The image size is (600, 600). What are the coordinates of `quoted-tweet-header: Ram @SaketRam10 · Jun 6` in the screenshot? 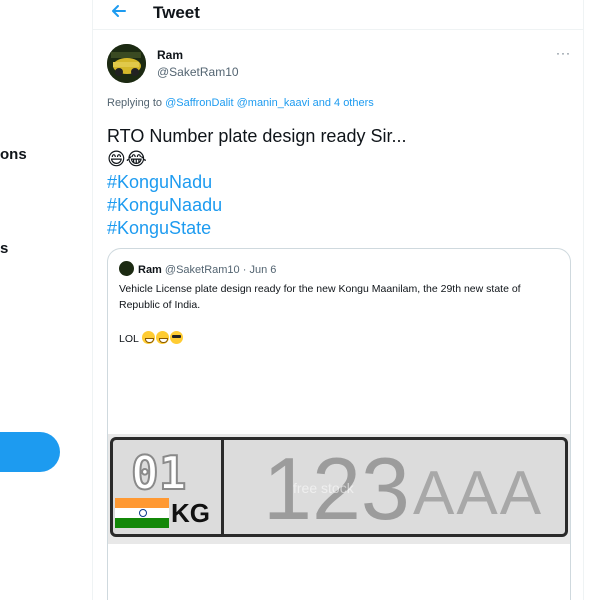 It's located at (197, 269).